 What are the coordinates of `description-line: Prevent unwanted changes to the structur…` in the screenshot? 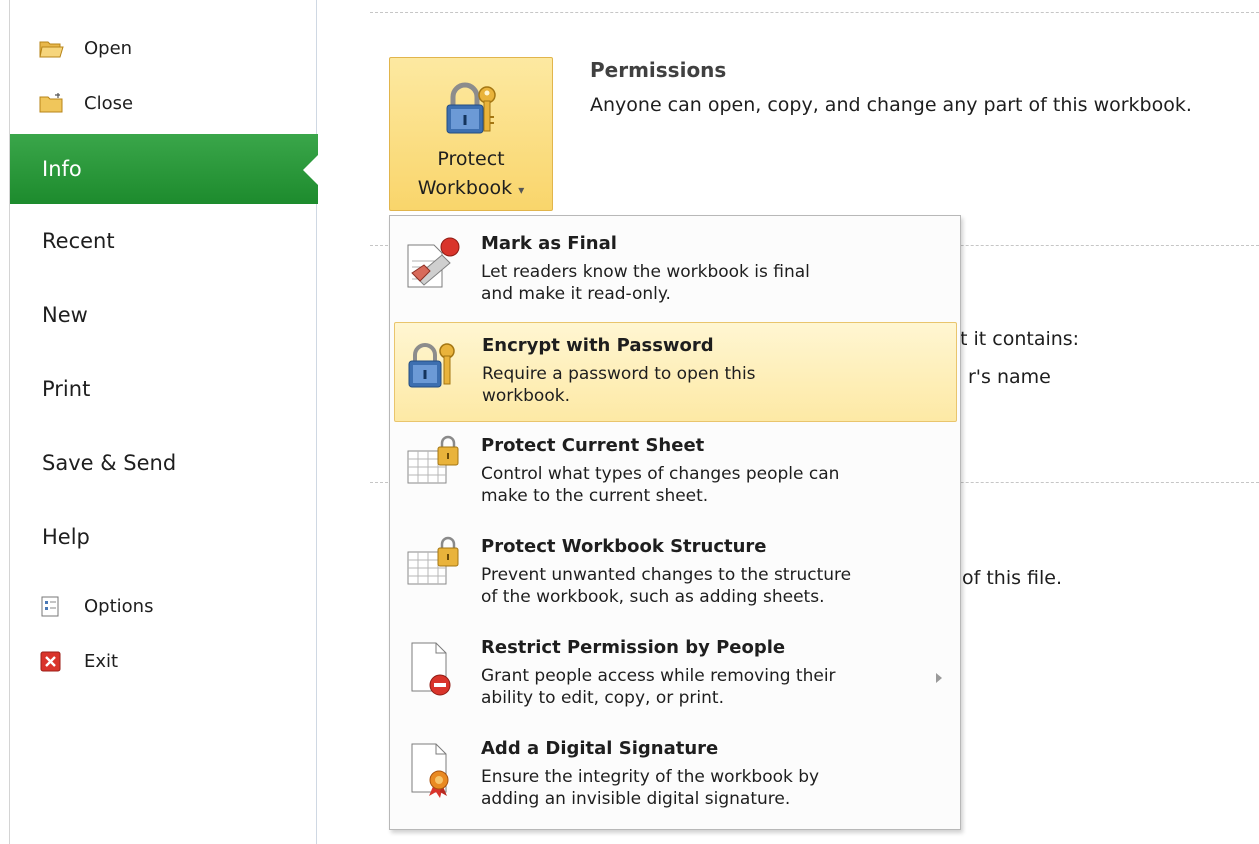 It's located at (666, 575).